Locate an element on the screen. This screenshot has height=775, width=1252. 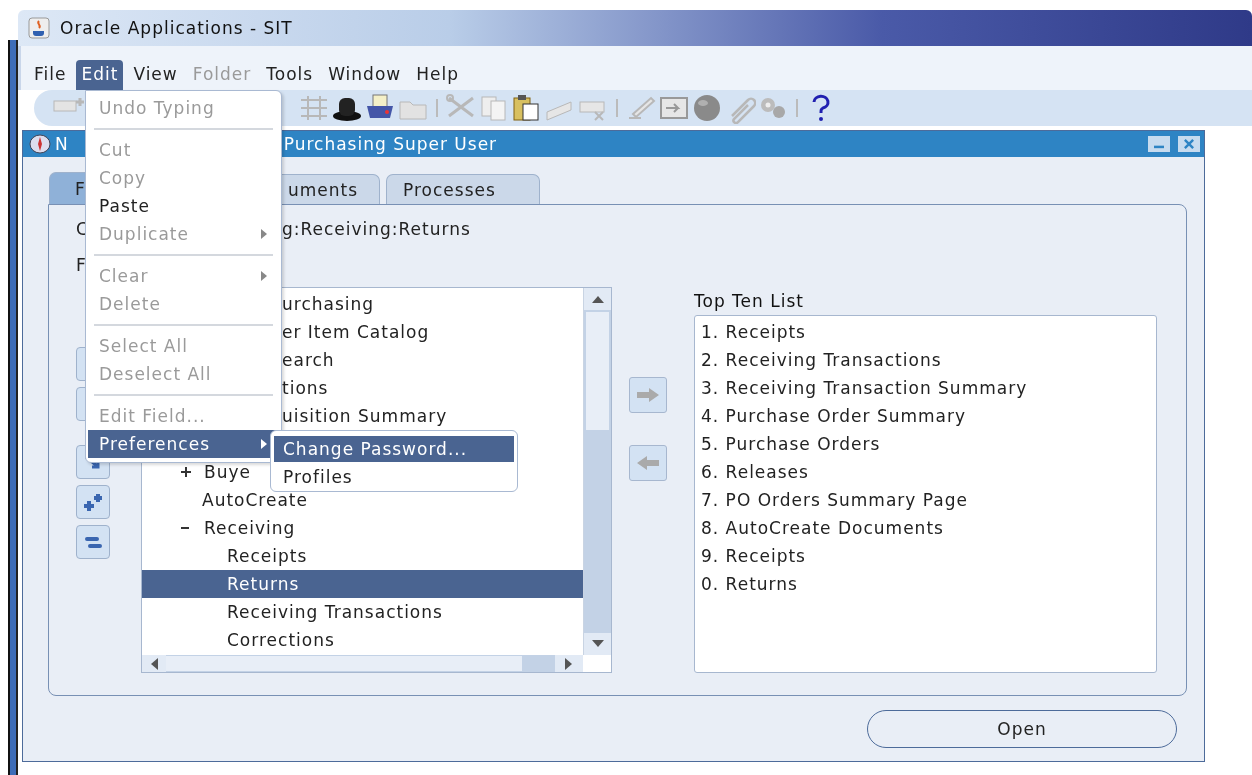
window-title: N is located at coordinates (62, 144).